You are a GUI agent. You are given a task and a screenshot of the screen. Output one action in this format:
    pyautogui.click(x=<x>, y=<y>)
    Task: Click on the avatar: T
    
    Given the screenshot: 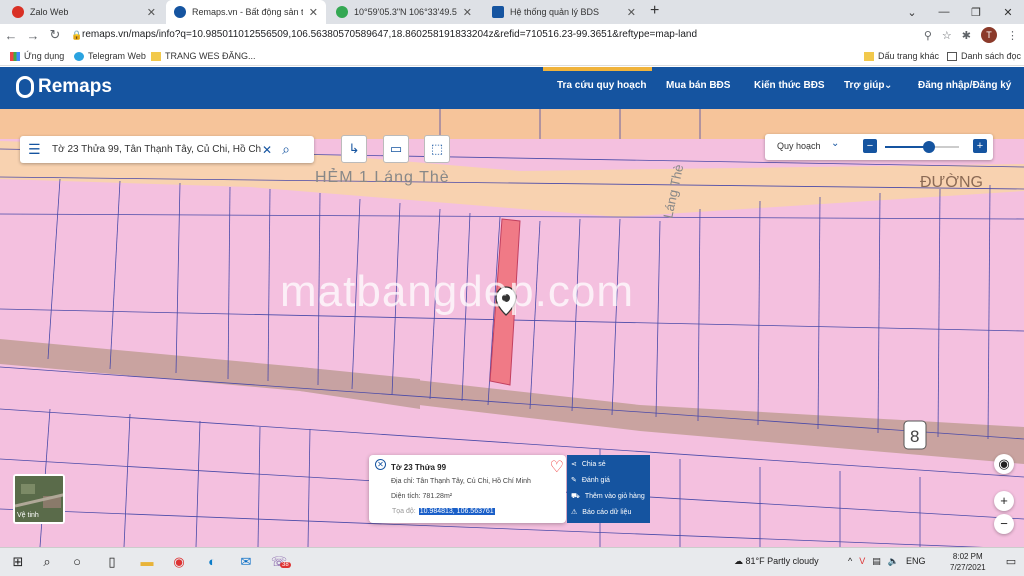 What is the action you would take?
    pyautogui.click(x=989, y=35)
    